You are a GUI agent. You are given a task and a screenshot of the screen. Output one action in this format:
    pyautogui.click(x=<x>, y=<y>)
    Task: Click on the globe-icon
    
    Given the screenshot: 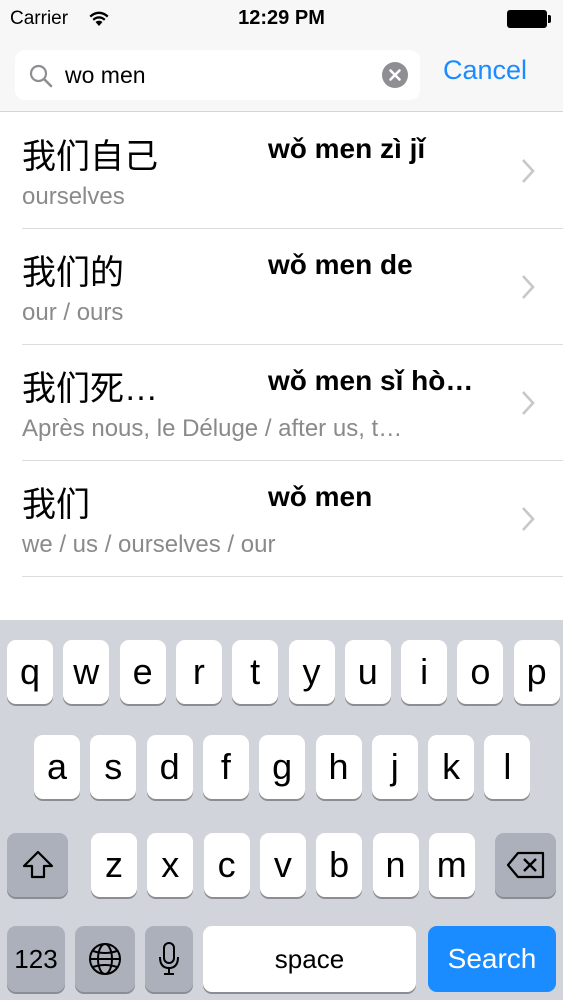 What is the action you would take?
    pyautogui.click(x=105, y=959)
    